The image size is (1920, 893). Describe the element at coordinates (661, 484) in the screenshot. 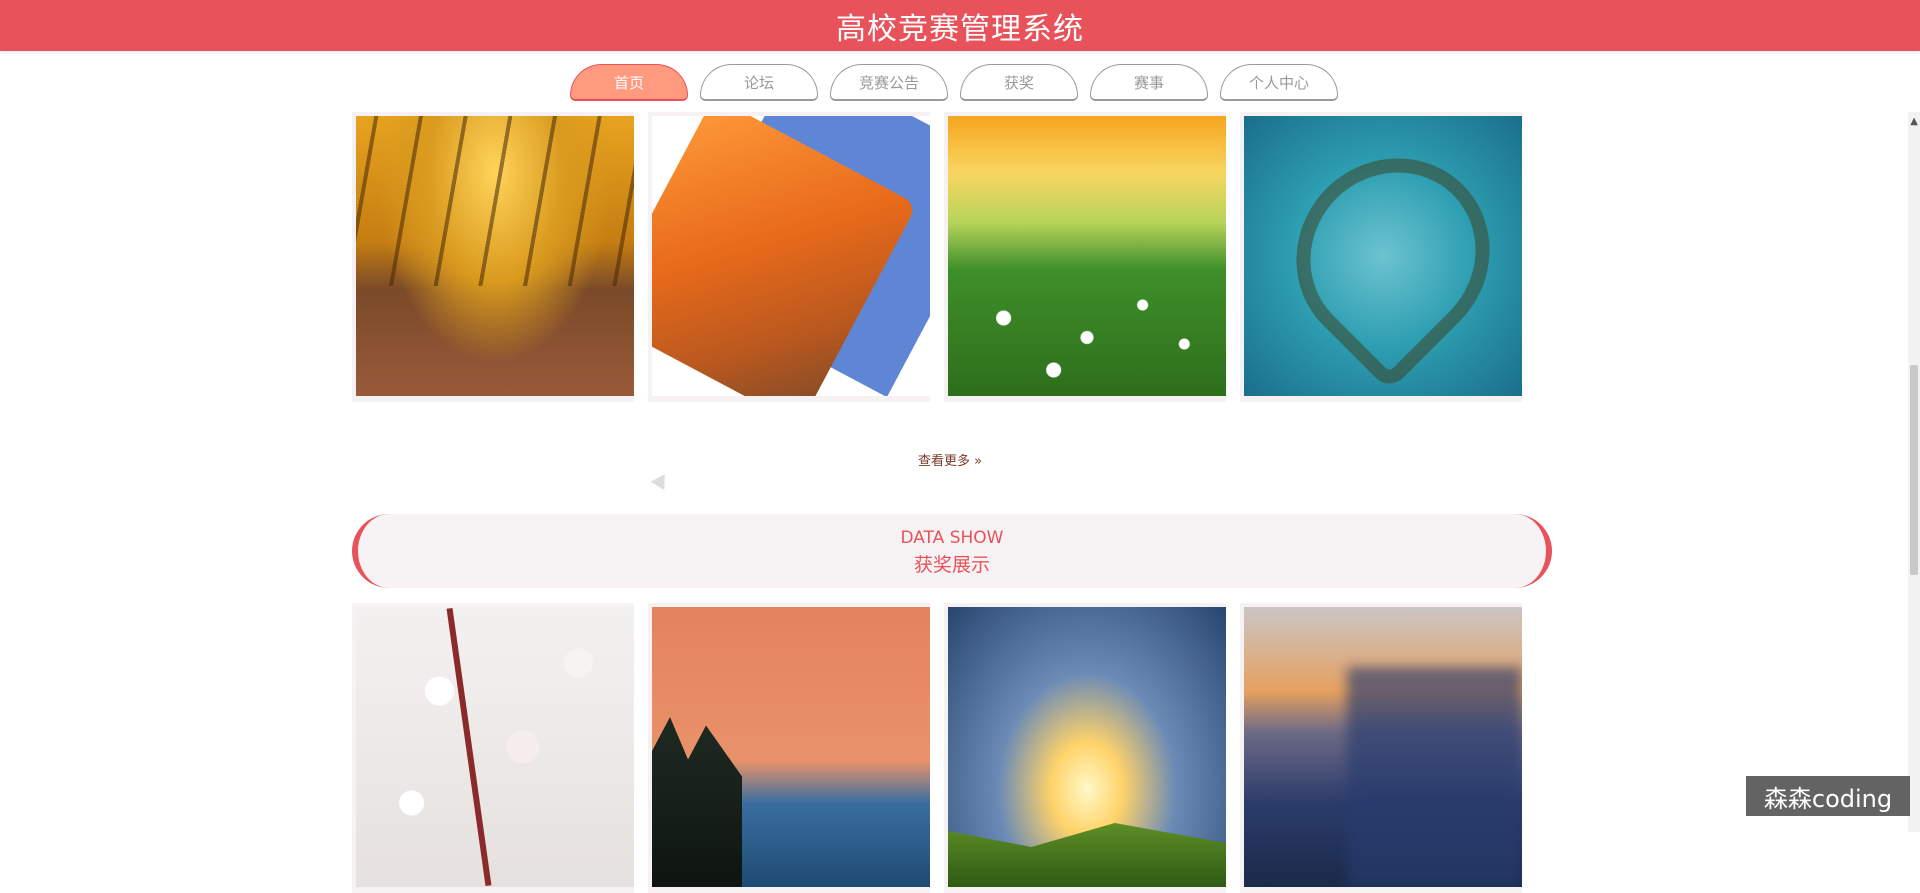

I see `mouse-cursor-icon` at that location.